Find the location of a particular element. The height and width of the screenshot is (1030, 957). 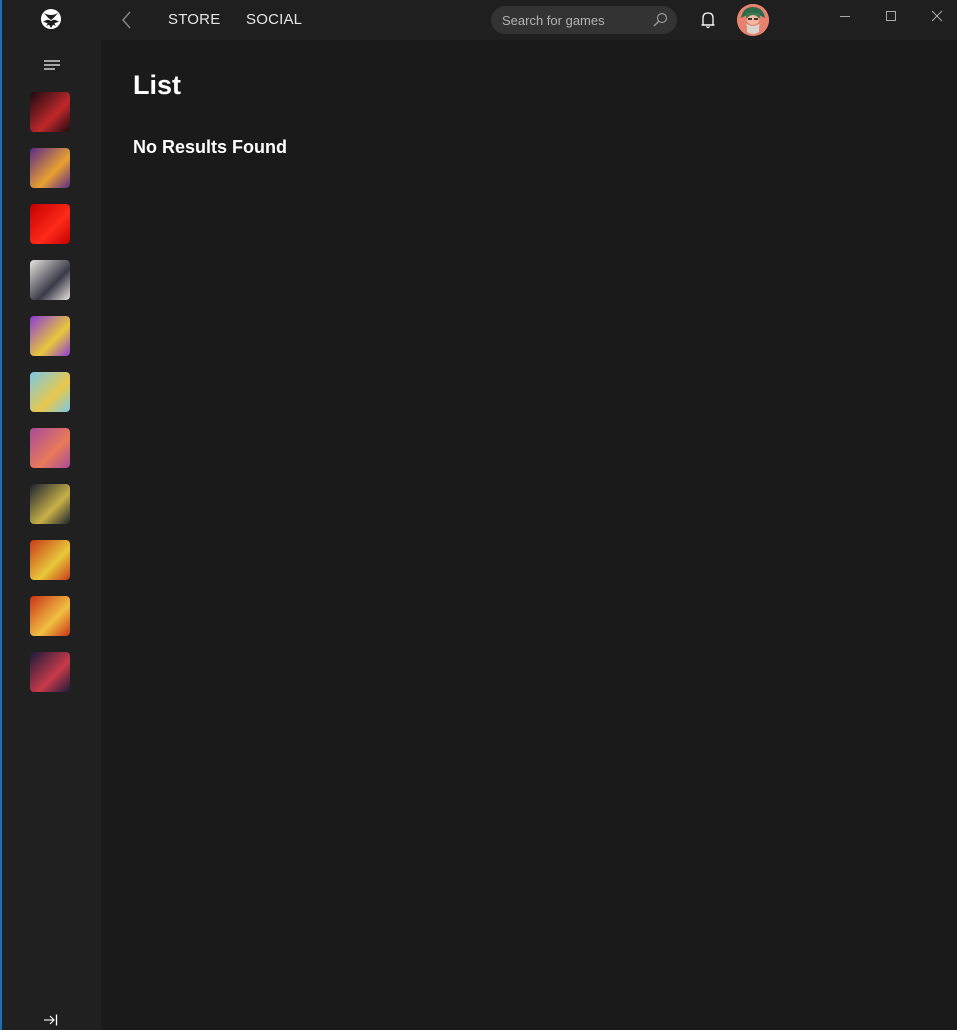

sidebar-game-tile-darksiders-genesis is located at coordinates (50, 280).